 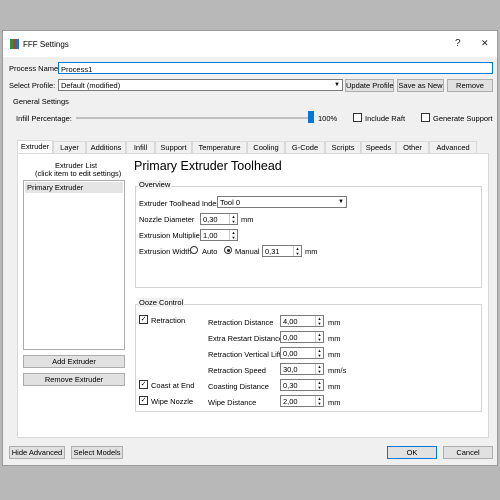 What do you see at coordinates (208, 166) in the screenshot?
I see `toolhead-heading: Primary Extruder Toolhead` at bounding box center [208, 166].